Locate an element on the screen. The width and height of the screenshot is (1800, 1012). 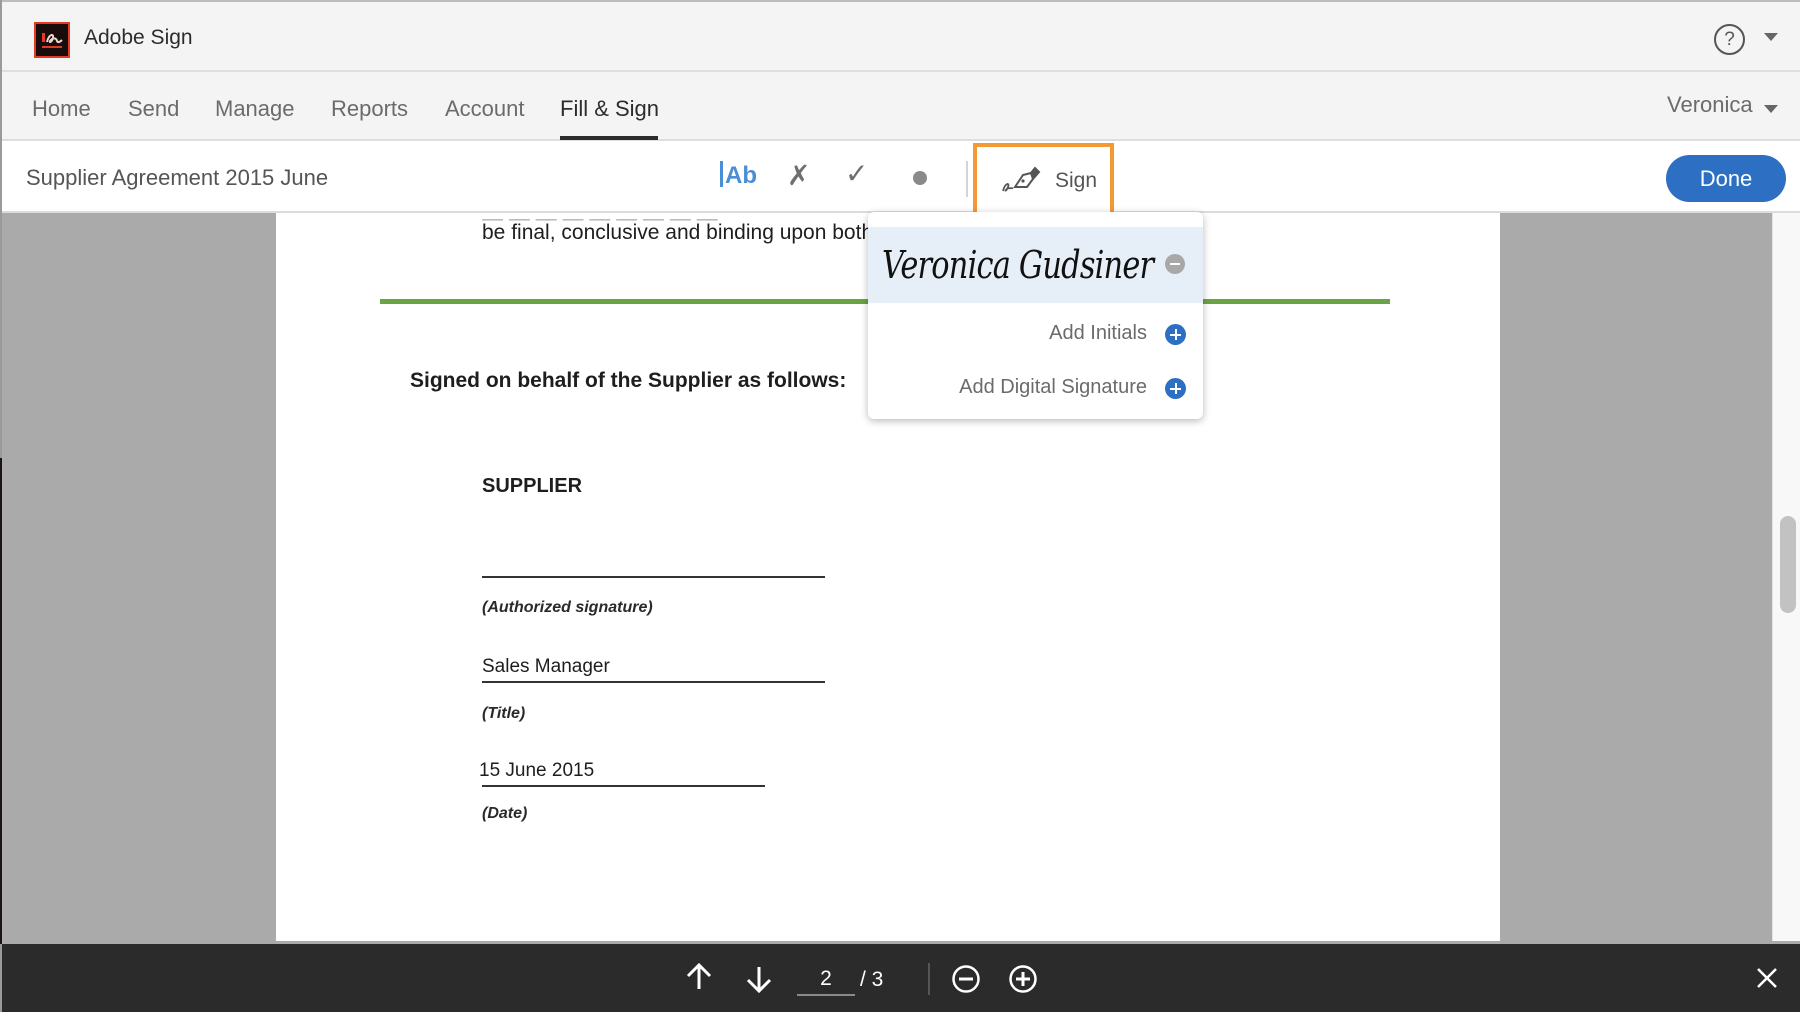
pager-divider is located at coordinates (929, 979).